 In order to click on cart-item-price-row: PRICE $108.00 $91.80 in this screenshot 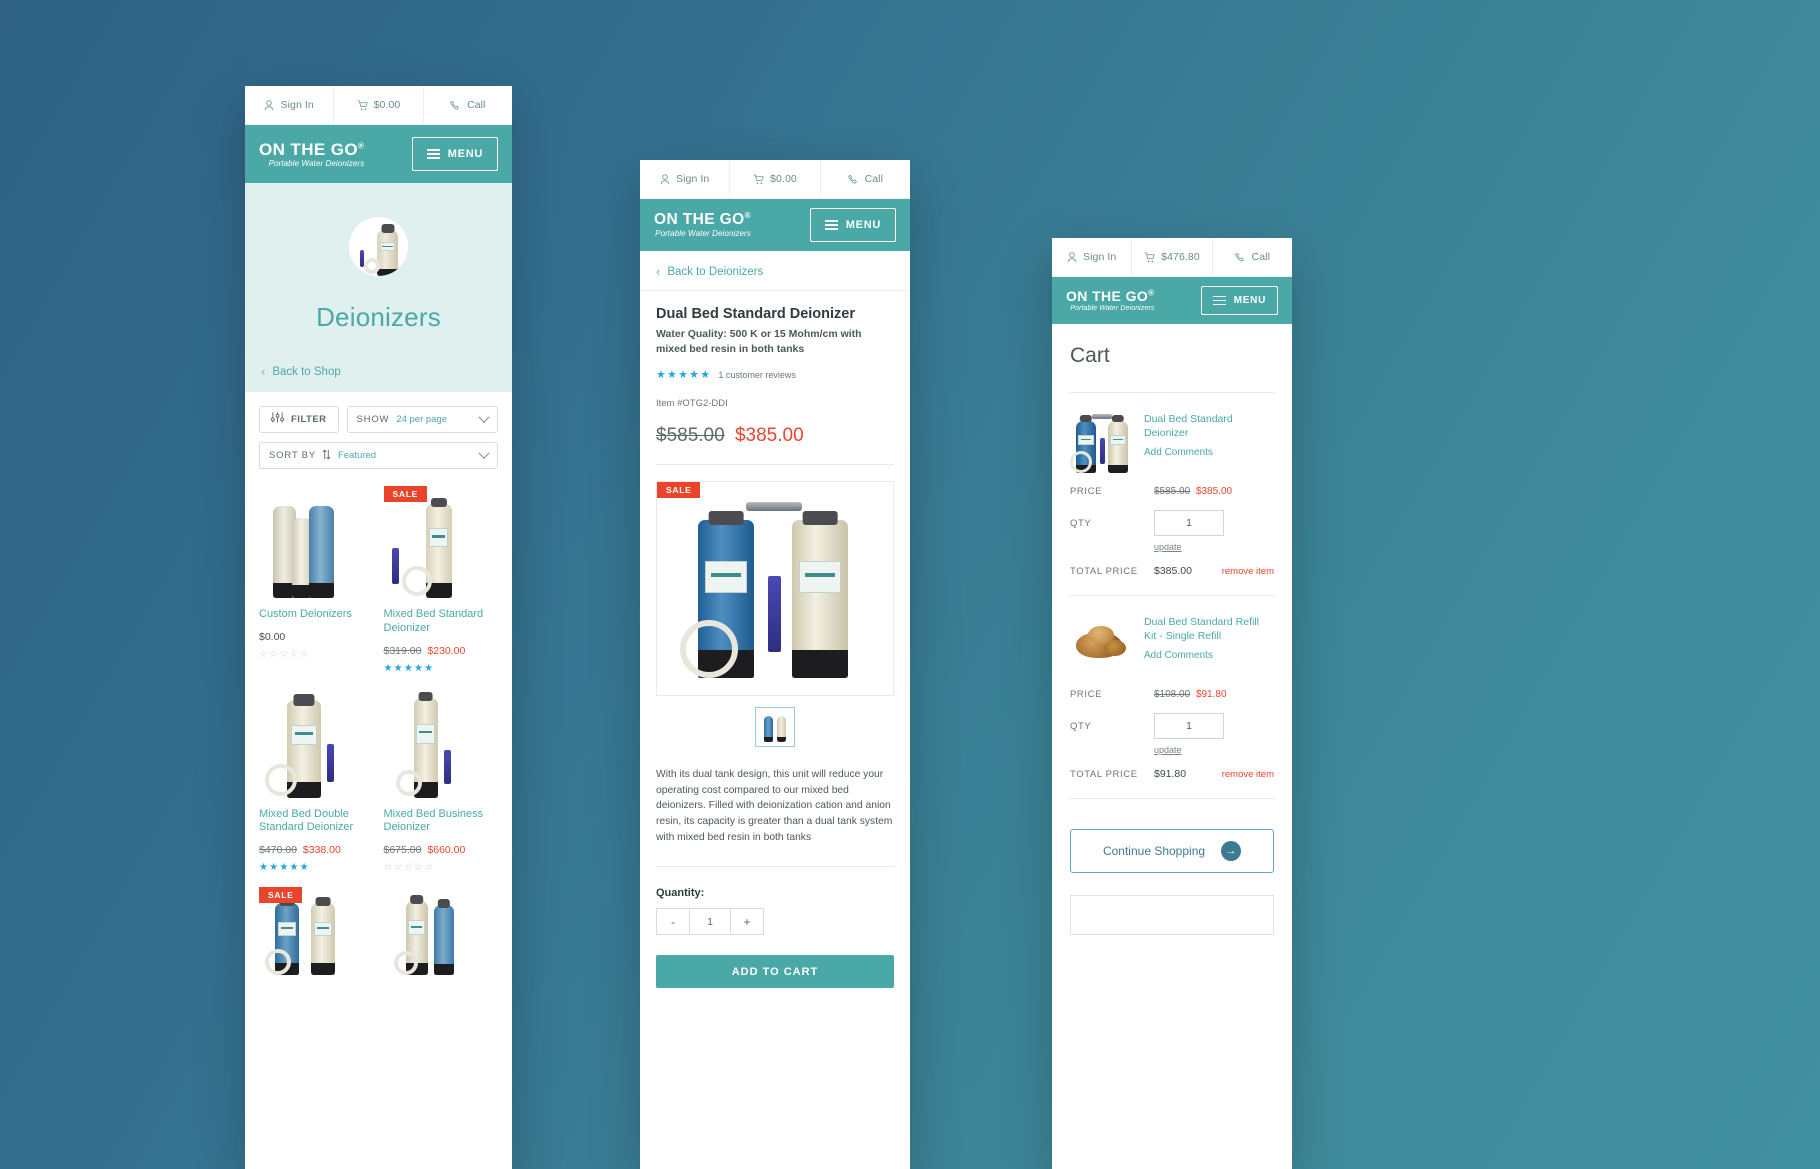, I will do `click(1172, 694)`.